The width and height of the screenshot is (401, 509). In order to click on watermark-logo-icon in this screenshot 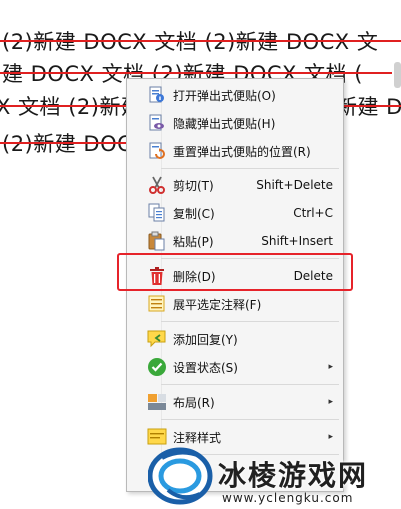, I will do `click(180, 476)`.